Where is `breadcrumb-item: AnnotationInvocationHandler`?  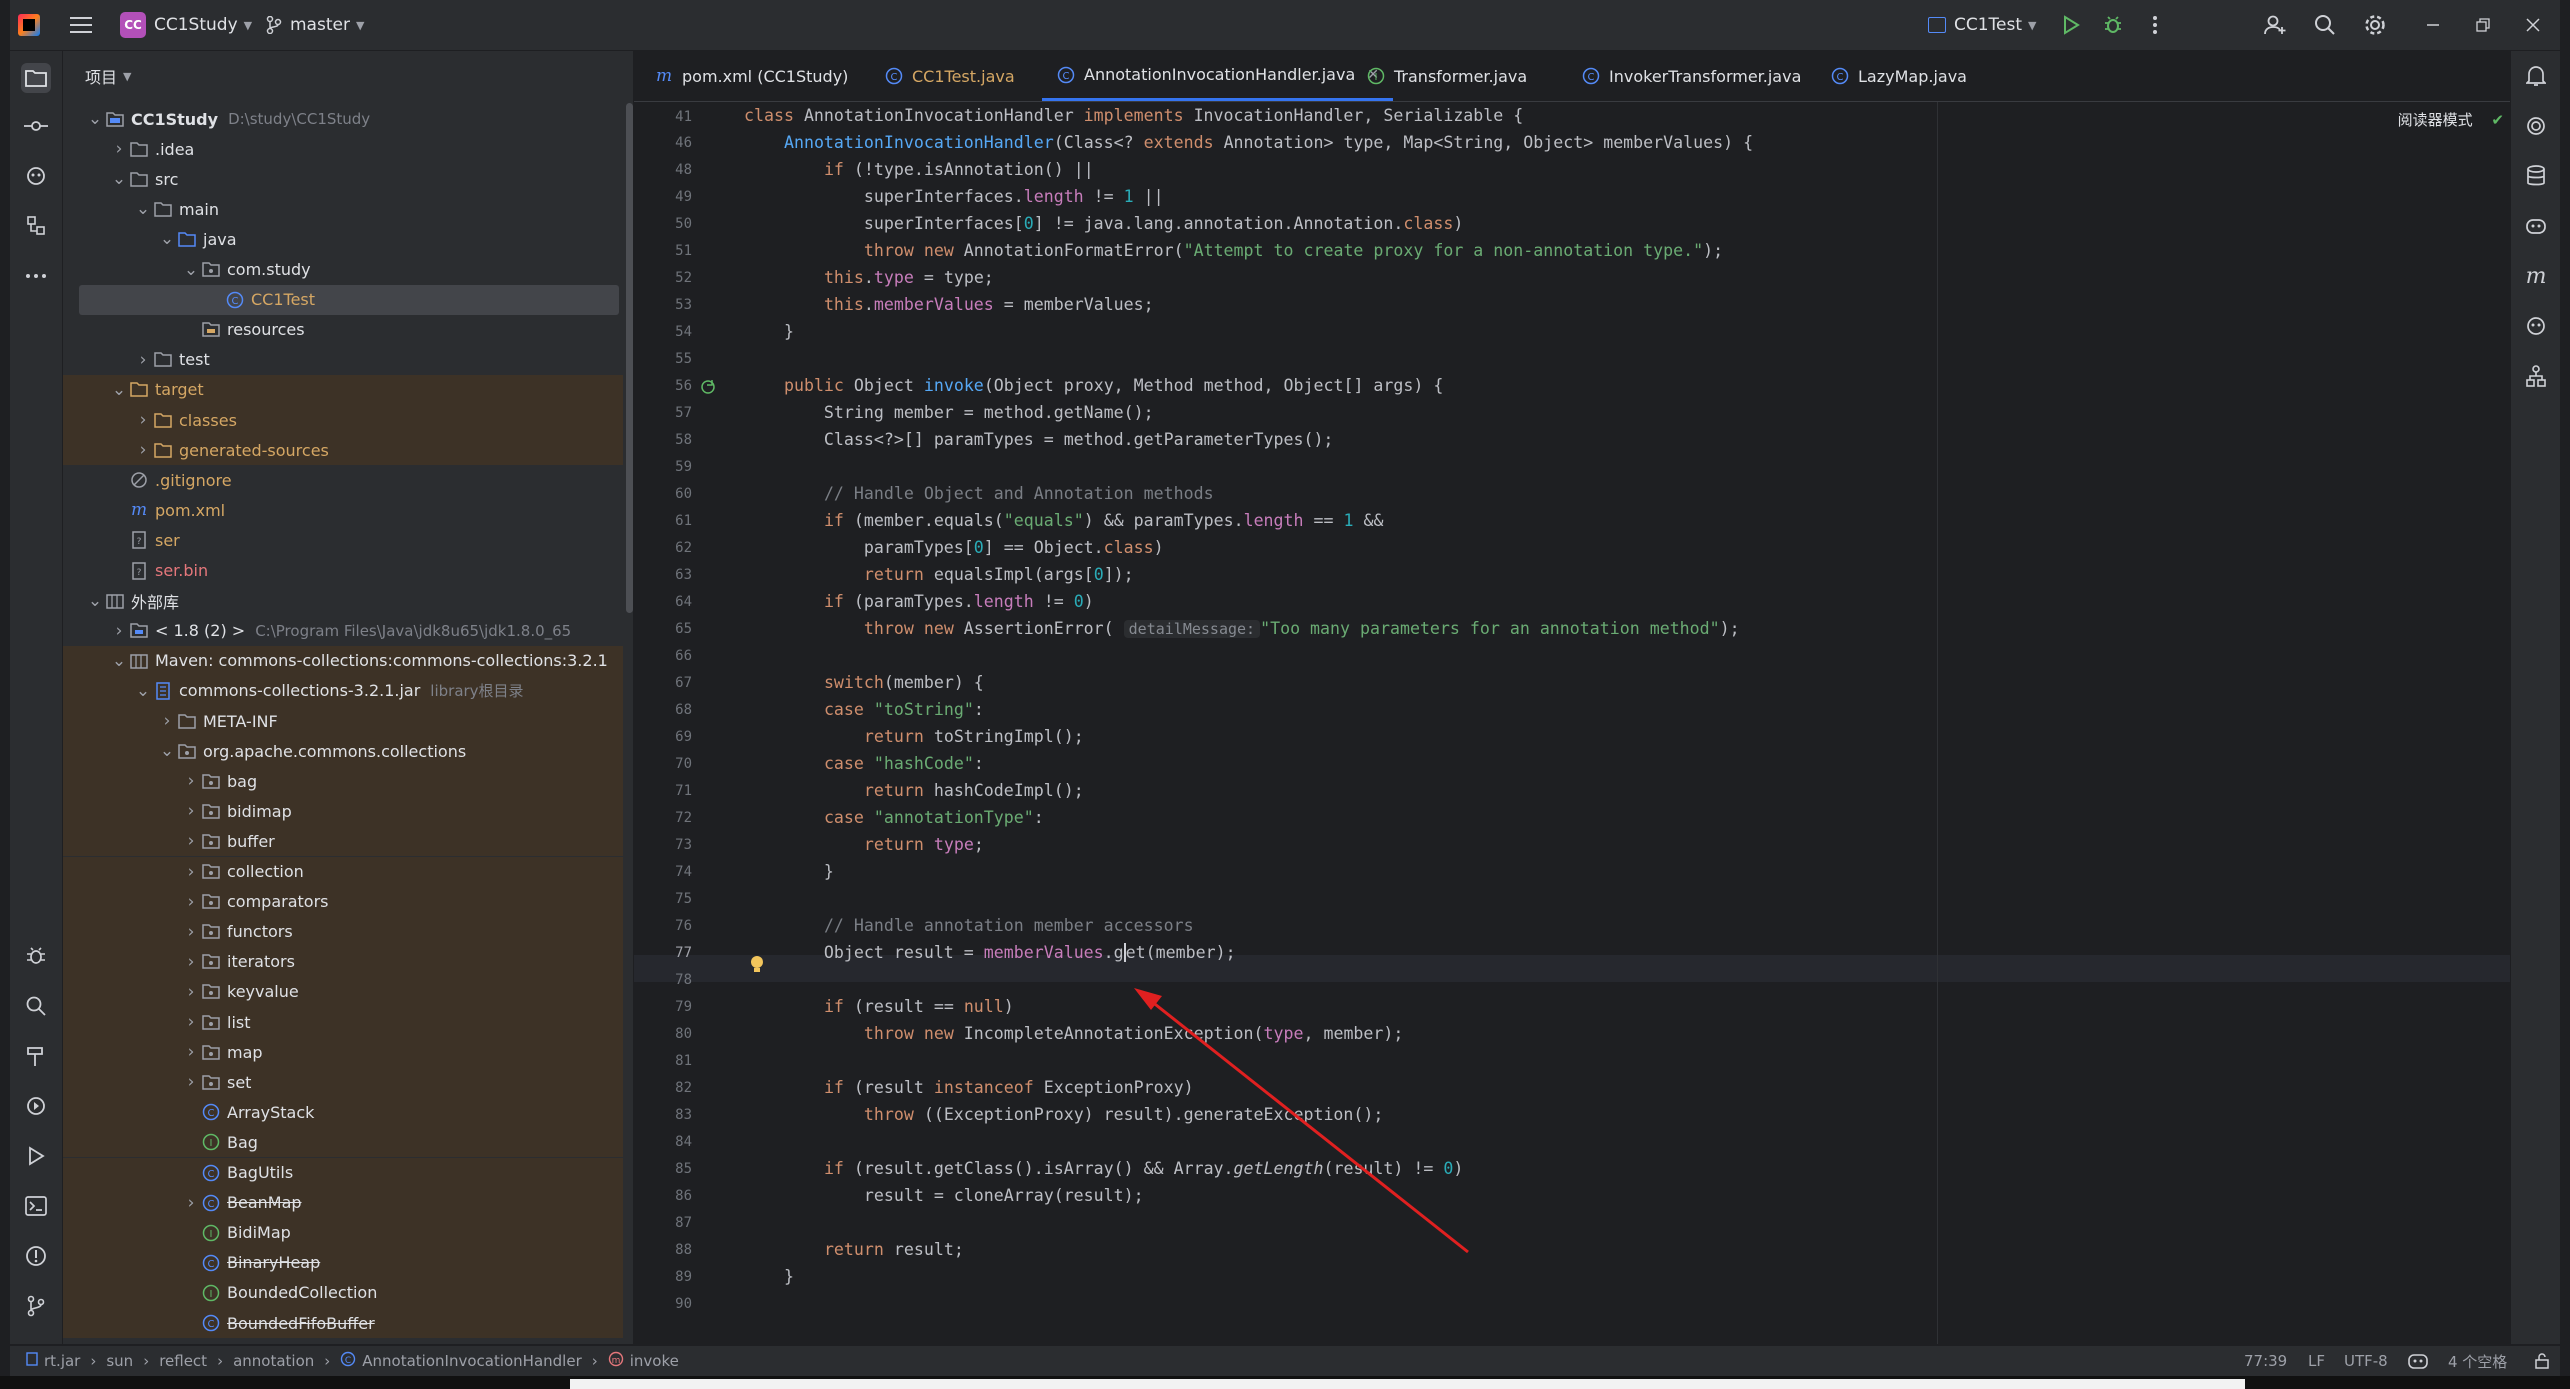 breadcrumb-item: AnnotationInvocationHandler is located at coordinates (471, 1361).